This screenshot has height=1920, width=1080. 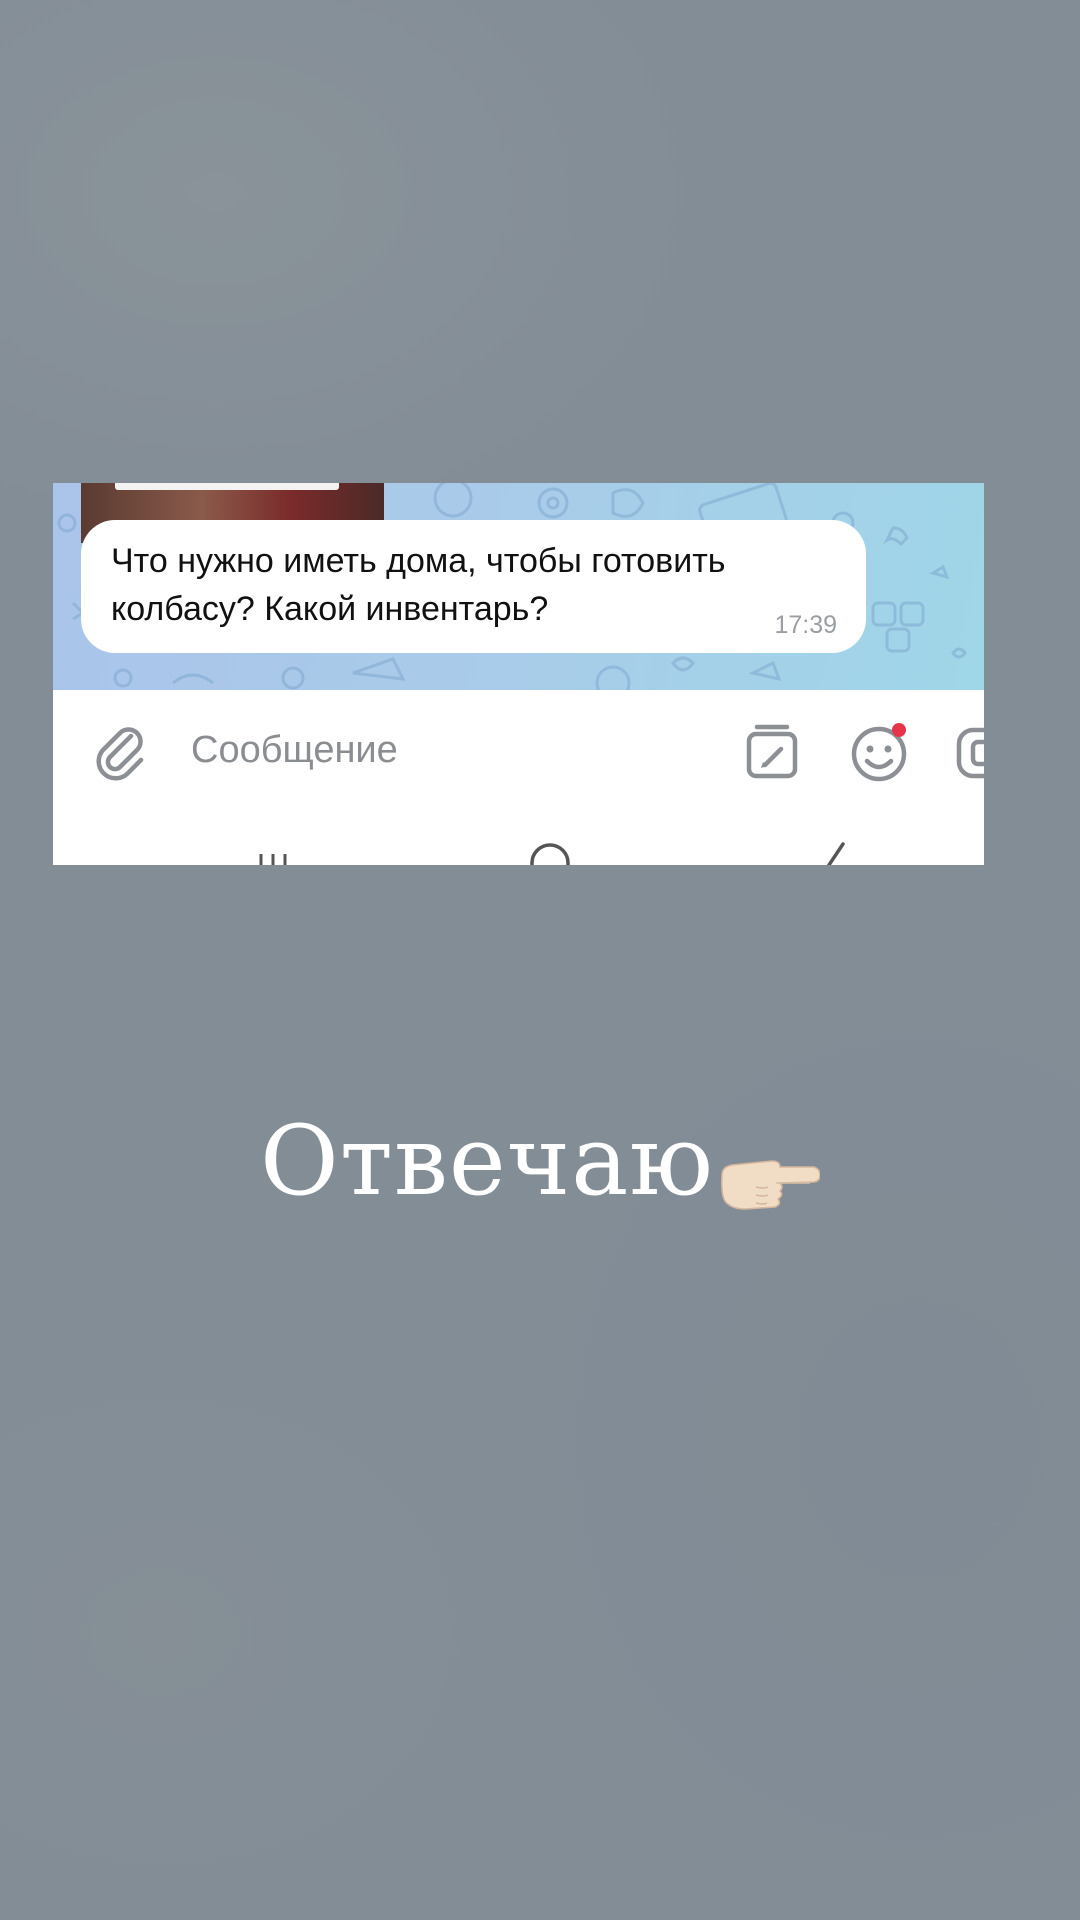 What do you see at coordinates (122, 751) in the screenshot?
I see `paperclip-icon` at bounding box center [122, 751].